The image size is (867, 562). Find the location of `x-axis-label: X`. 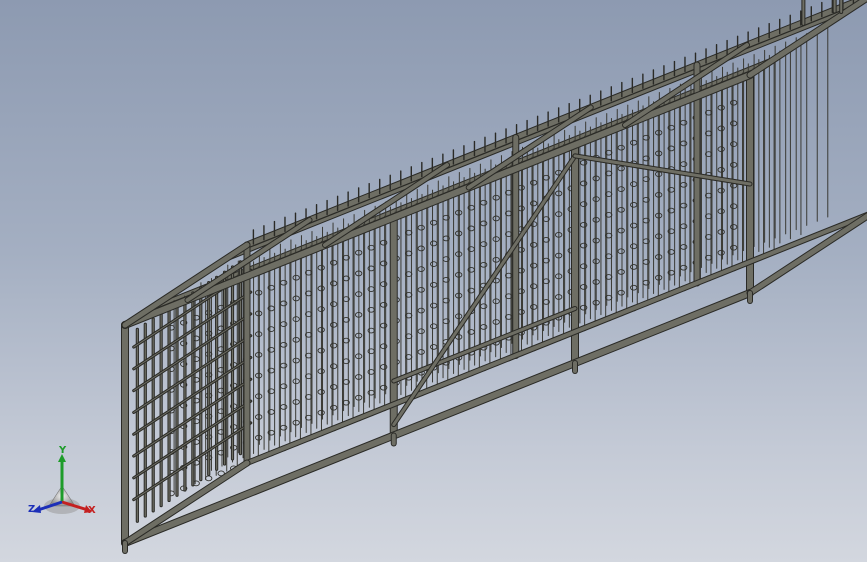

x-axis-label: X is located at coordinates (92, 510).